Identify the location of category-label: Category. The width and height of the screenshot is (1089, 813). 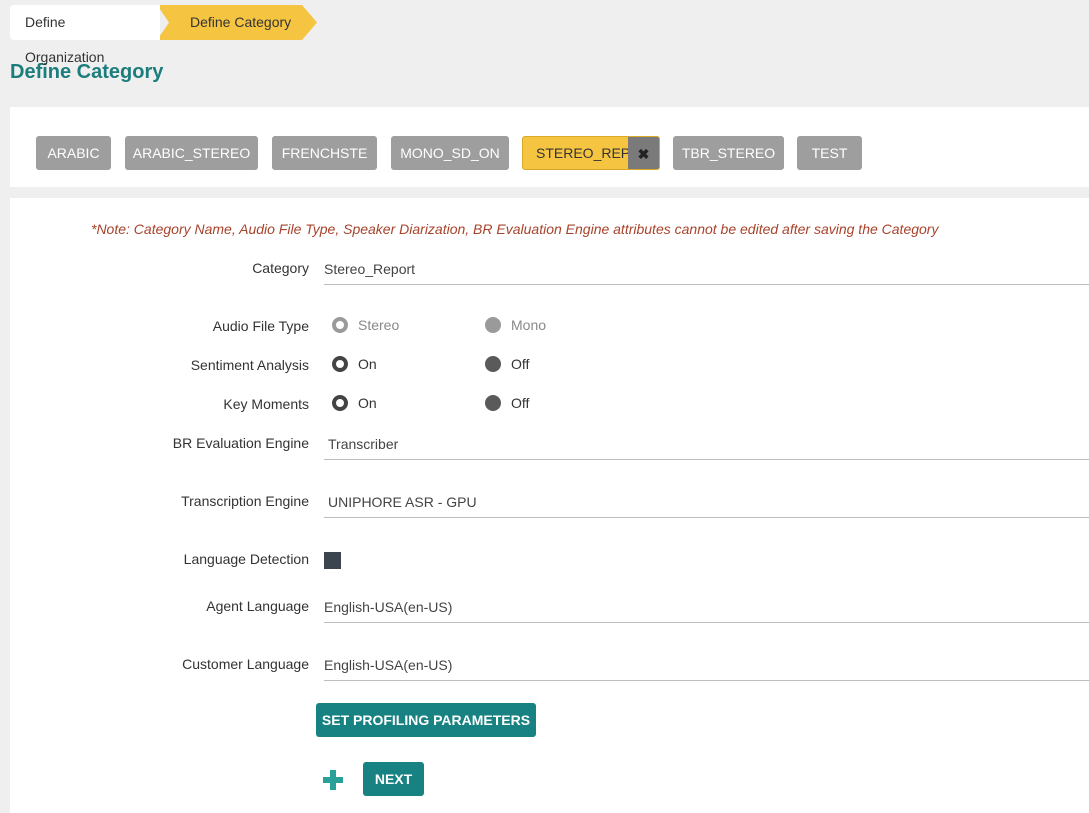
(280, 268).